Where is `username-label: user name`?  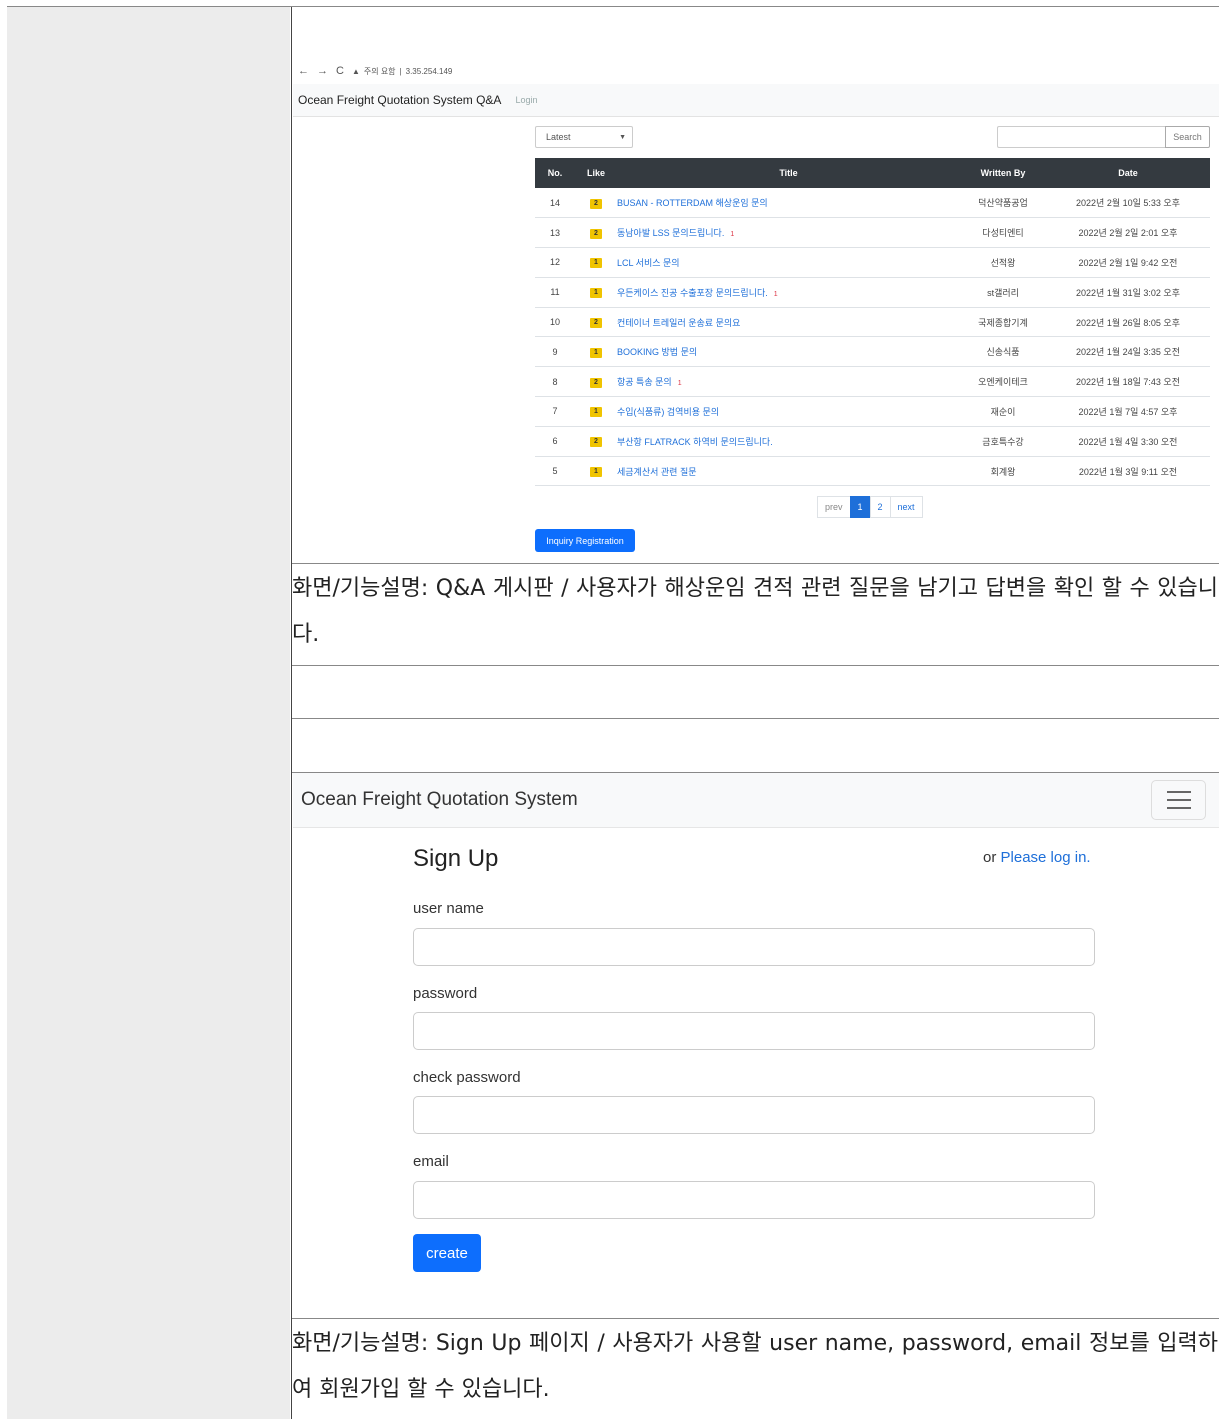 username-label: user name is located at coordinates (448, 908).